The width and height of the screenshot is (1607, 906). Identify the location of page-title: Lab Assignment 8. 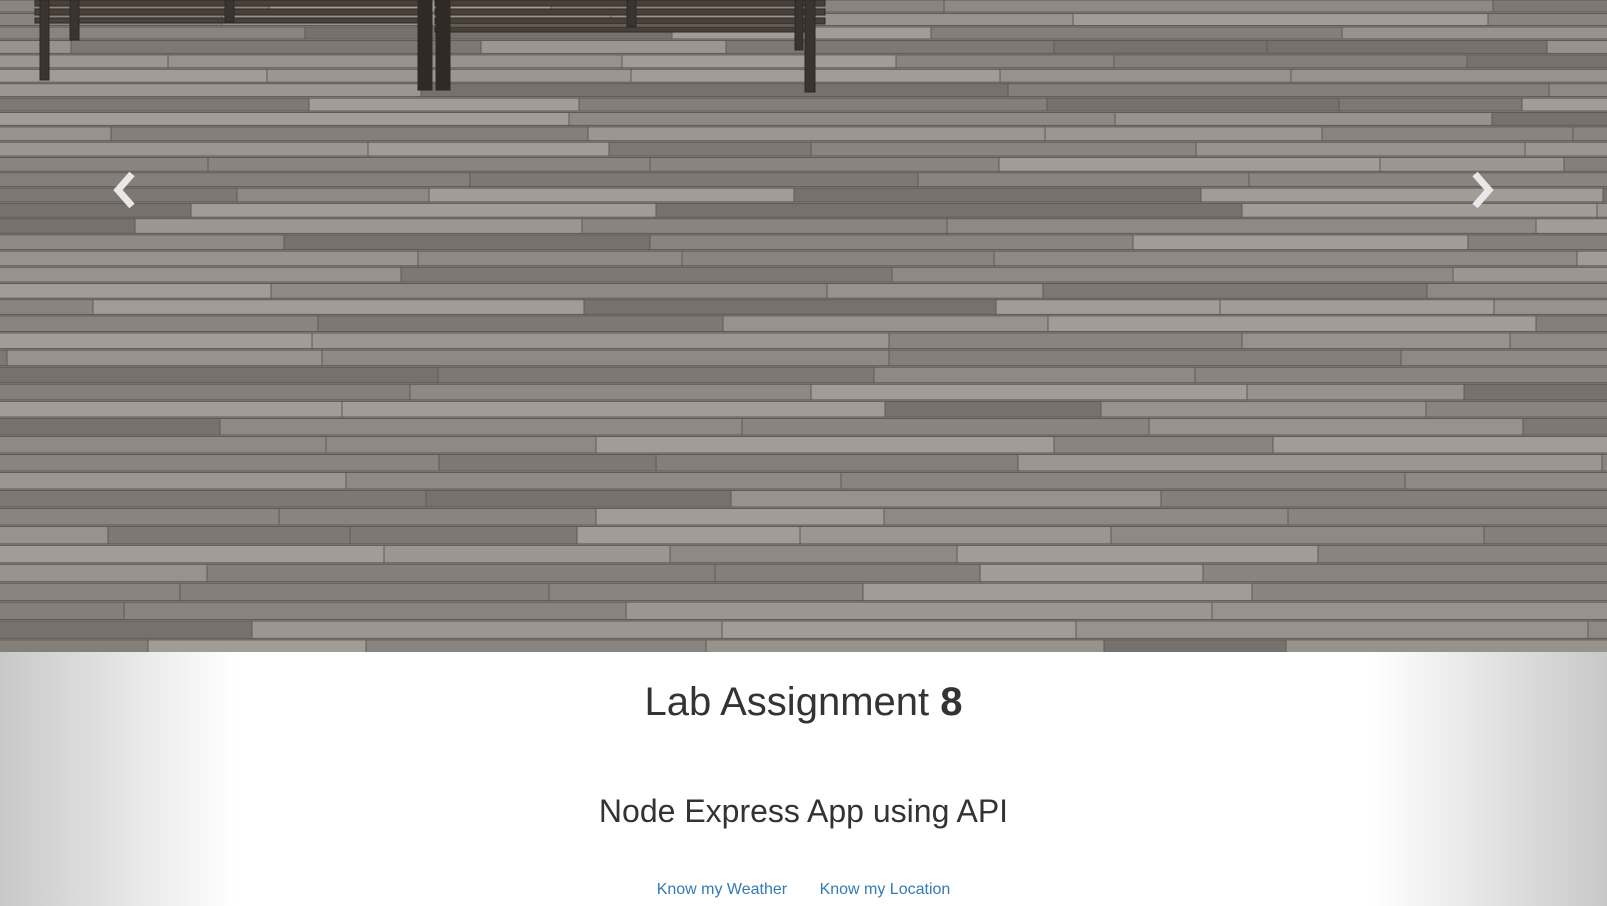
(803, 702).